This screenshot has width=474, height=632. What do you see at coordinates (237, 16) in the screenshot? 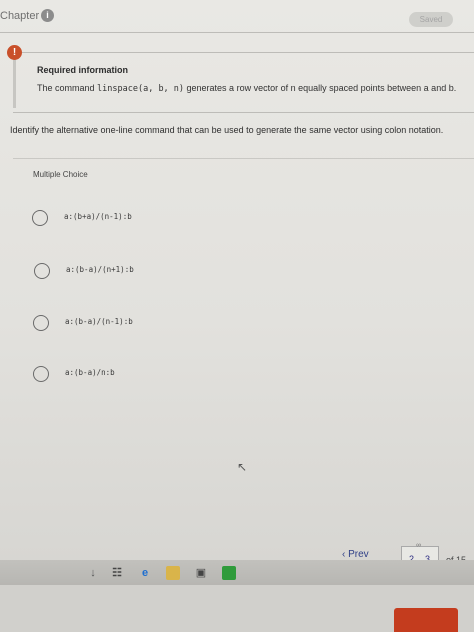
I see `assignment-header: Chapter 2 i Saved` at bounding box center [237, 16].